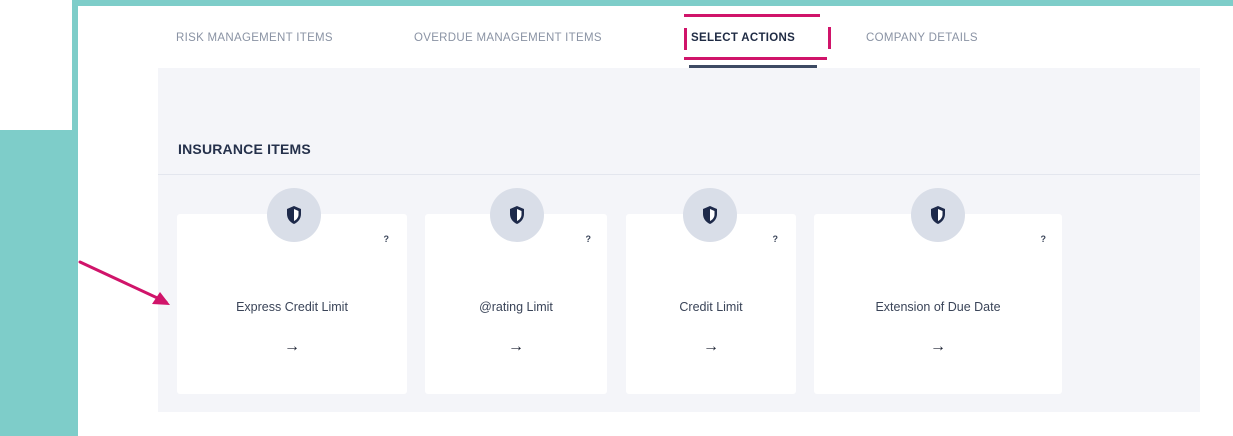 This screenshot has width=1233, height=436. Describe the element at coordinates (244, 149) in the screenshot. I see `section-title: INSURANCE ITEMS` at that location.